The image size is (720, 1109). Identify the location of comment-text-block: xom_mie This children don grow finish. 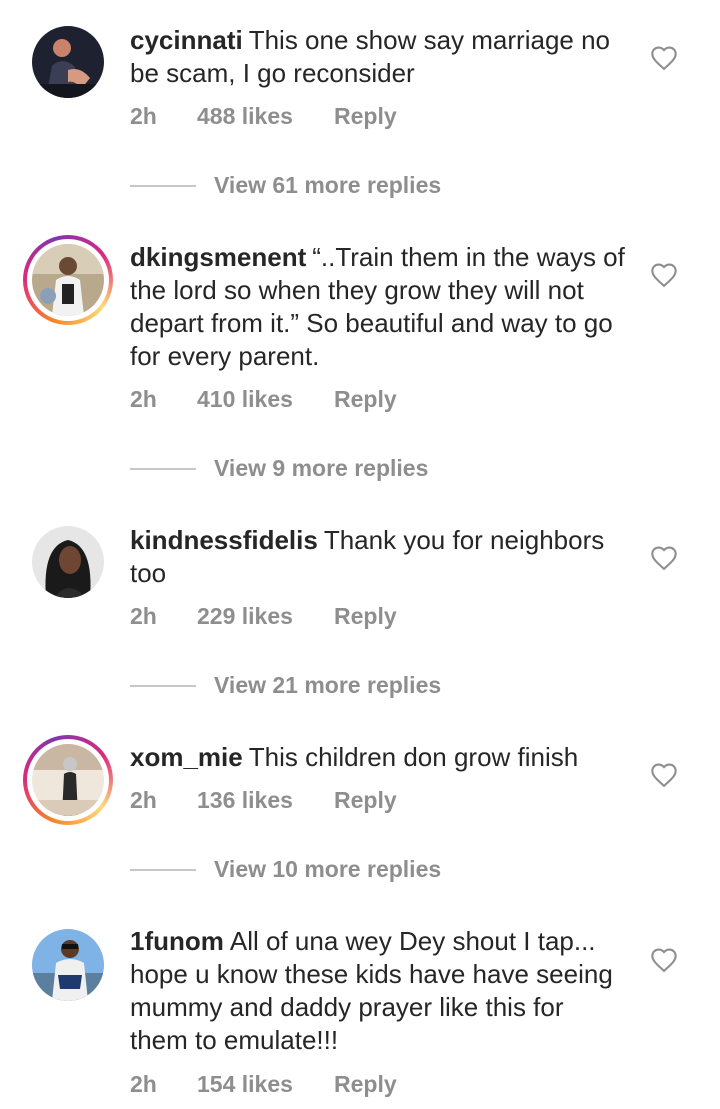
(377, 757).